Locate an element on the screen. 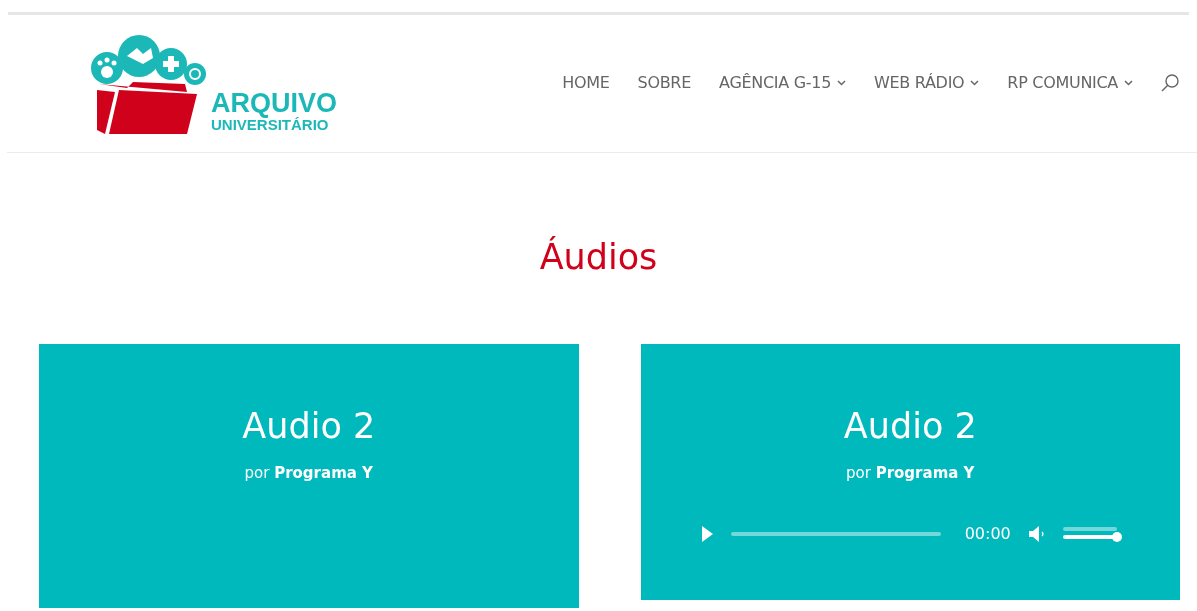 The image size is (1197, 611). time-readout: 00:00 is located at coordinates (987, 533).